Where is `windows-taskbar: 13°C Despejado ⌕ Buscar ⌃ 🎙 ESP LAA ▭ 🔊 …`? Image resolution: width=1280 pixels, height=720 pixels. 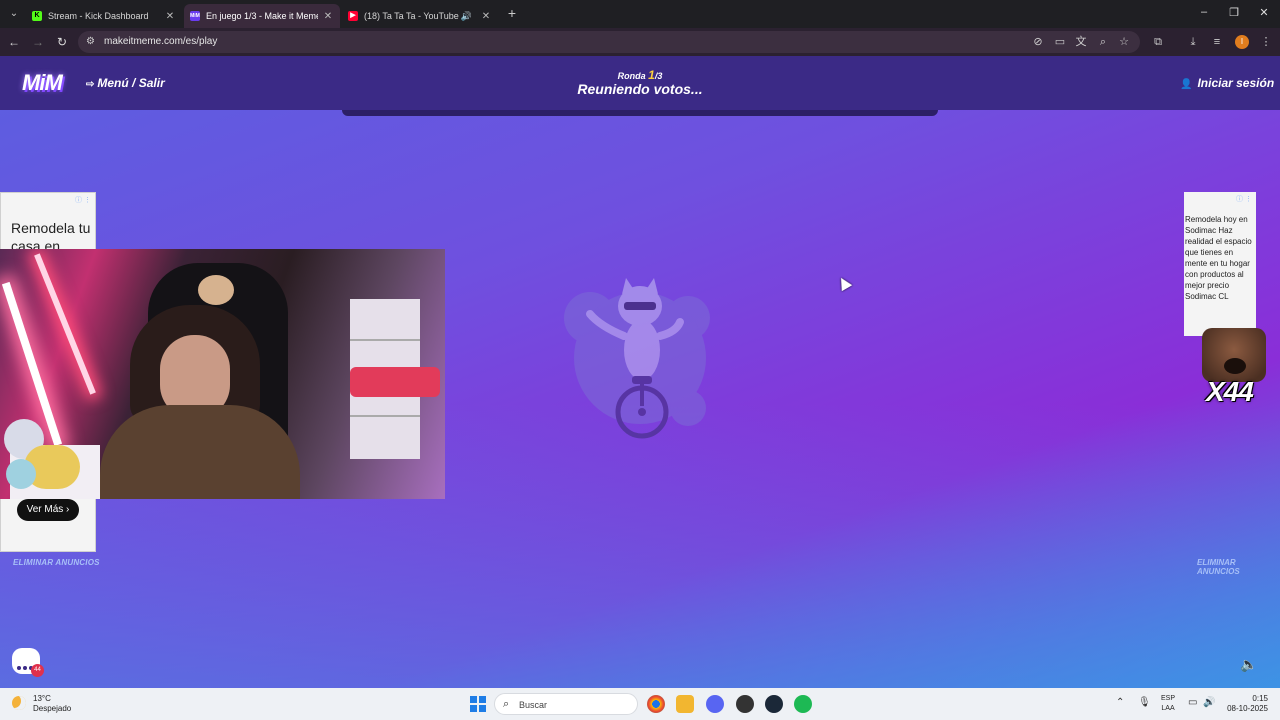
windows-taskbar: 13°C Despejado ⌕ Buscar ⌃ 🎙 ESP LAA ▭ 🔊 … is located at coordinates (640, 704).